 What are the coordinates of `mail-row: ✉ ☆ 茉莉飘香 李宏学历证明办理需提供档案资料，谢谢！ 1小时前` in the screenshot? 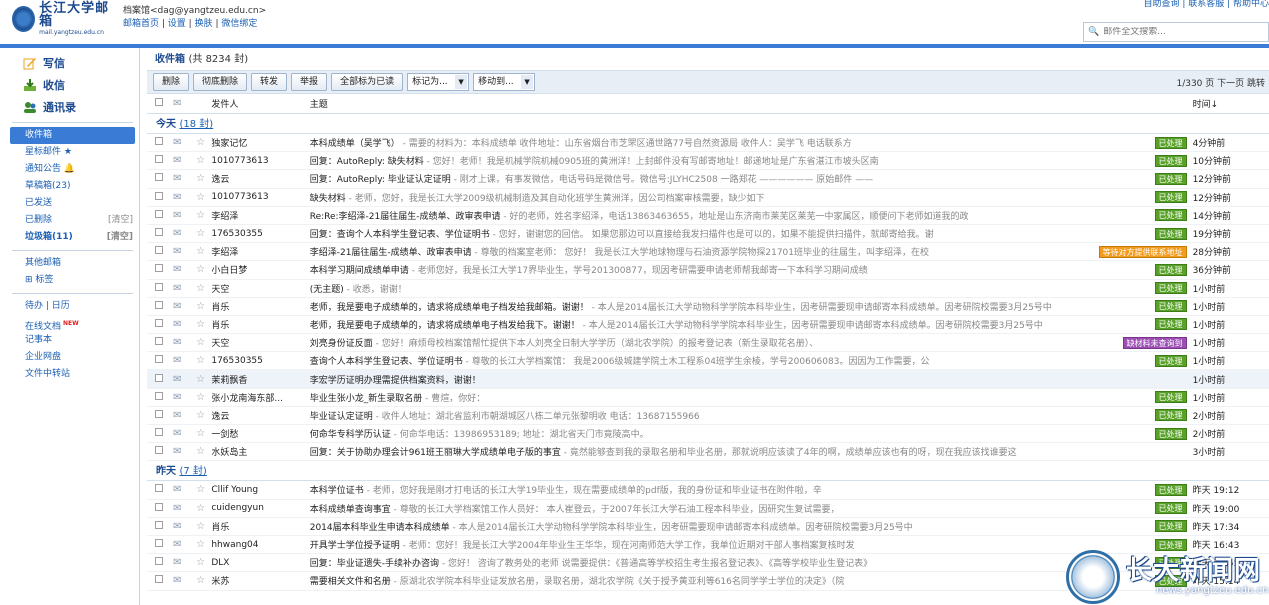 It's located at (708, 379).